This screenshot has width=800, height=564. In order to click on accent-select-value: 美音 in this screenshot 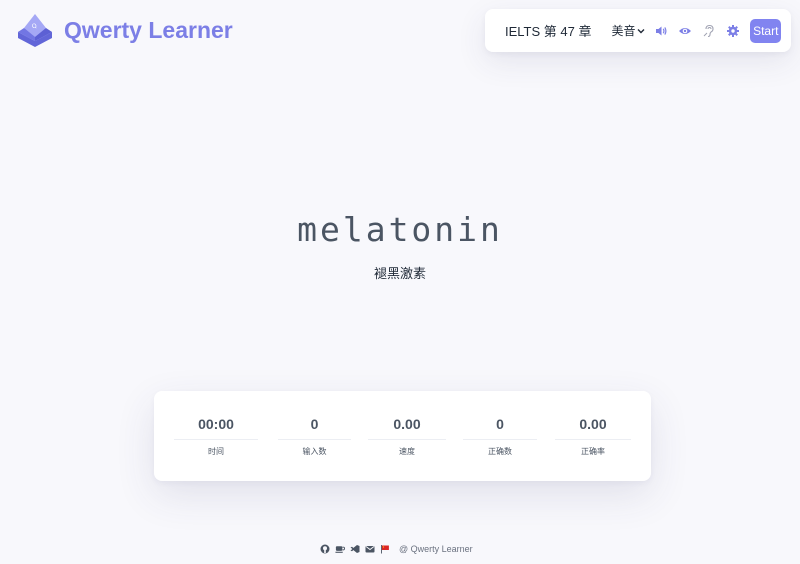, I will do `click(623, 31)`.